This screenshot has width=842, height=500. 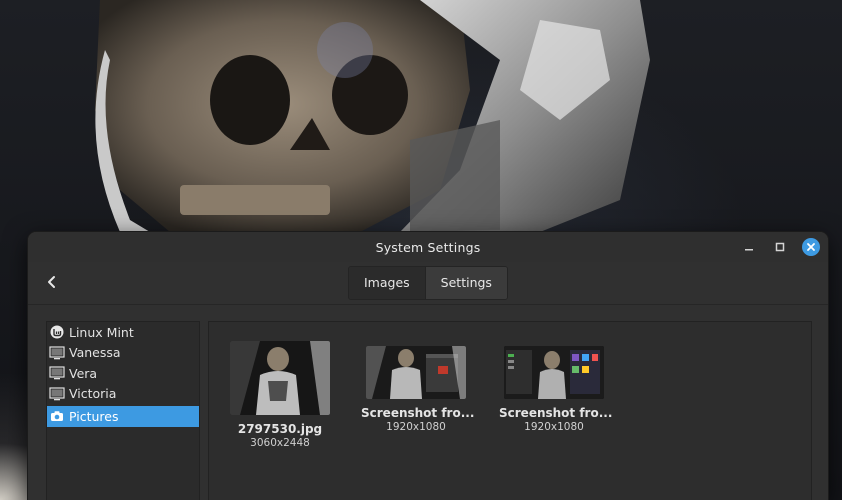 I want to click on gallery-item: 2797530.jpg 3060x2448, so click(x=280, y=395).